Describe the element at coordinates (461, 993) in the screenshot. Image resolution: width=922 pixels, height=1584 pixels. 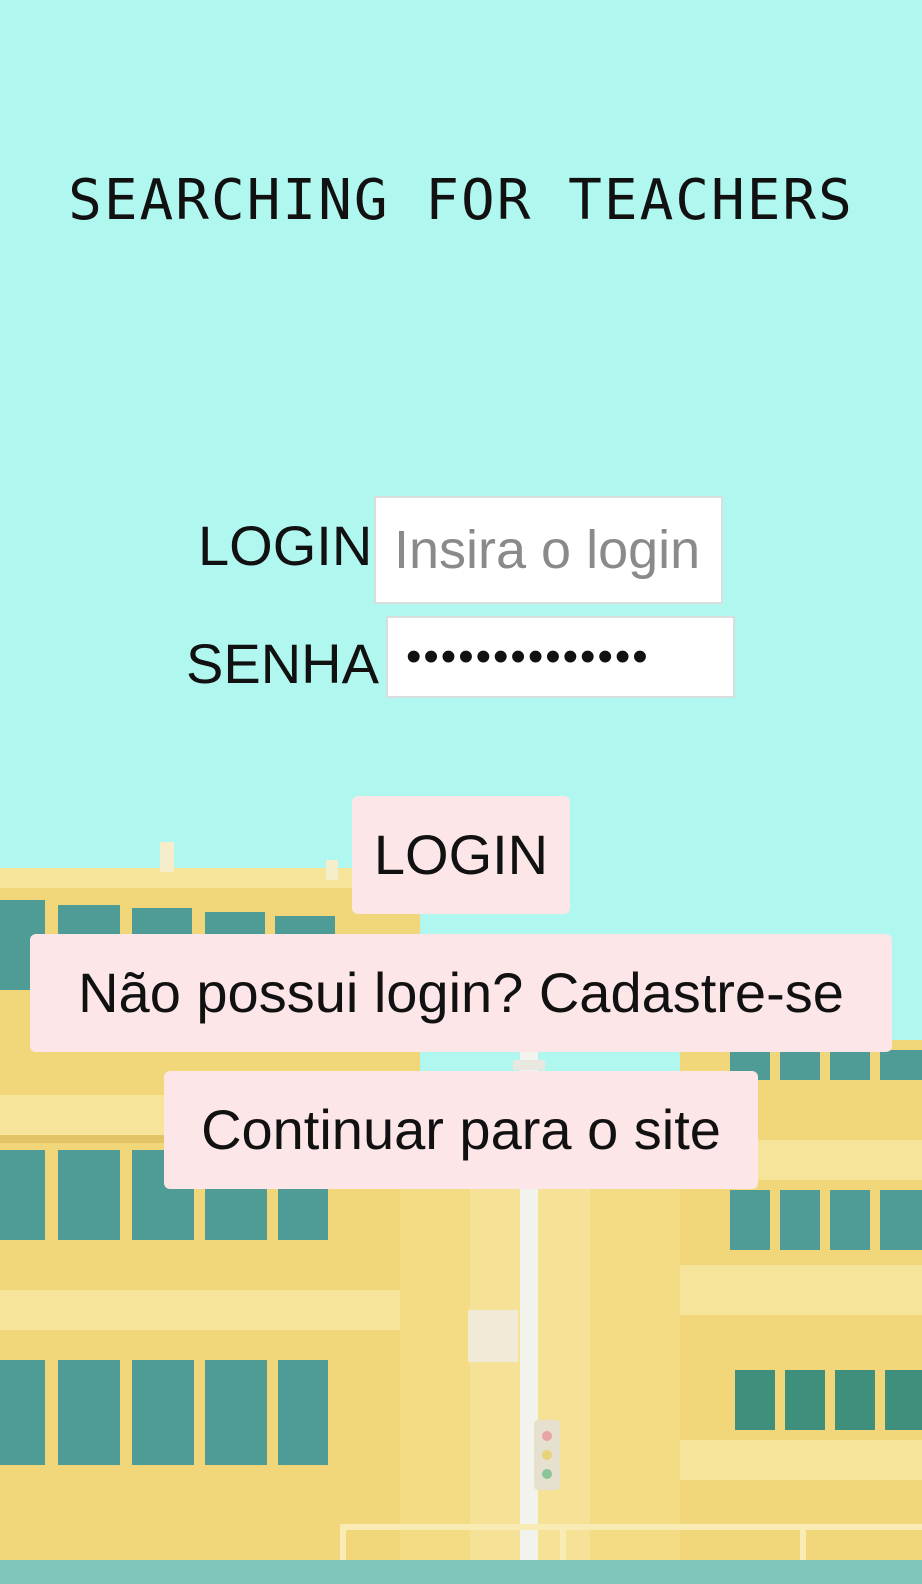
I see `register-button: Não possui login? Cadastre-se` at that location.